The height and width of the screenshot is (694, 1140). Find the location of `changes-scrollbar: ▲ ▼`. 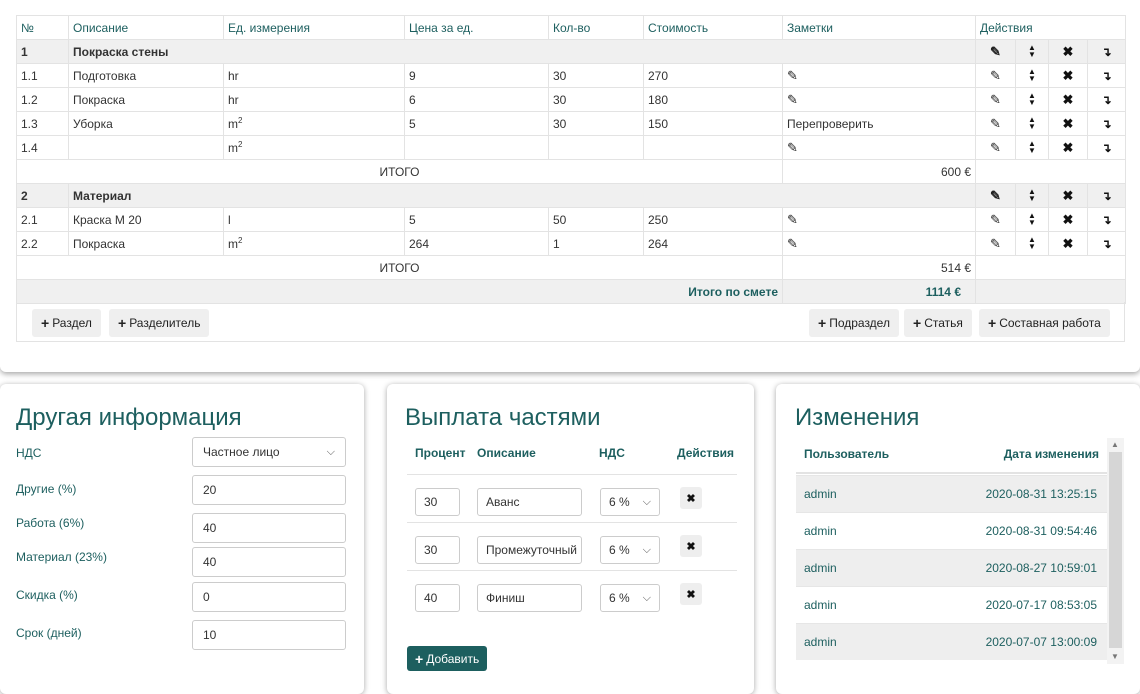

changes-scrollbar: ▲ ▼ is located at coordinates (1115, 551).